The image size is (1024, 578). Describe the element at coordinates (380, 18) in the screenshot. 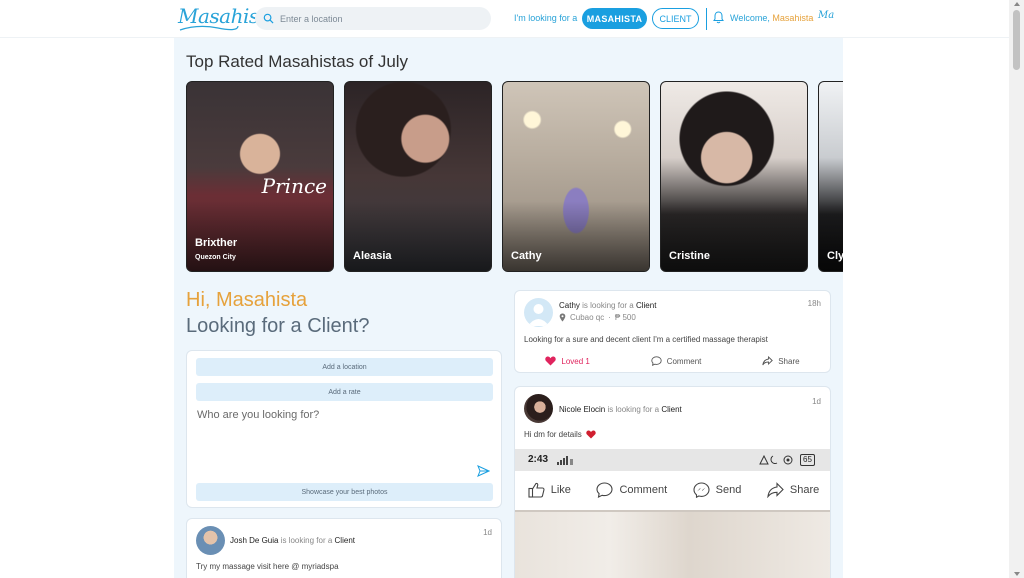

I see `location-search-input` at that location.